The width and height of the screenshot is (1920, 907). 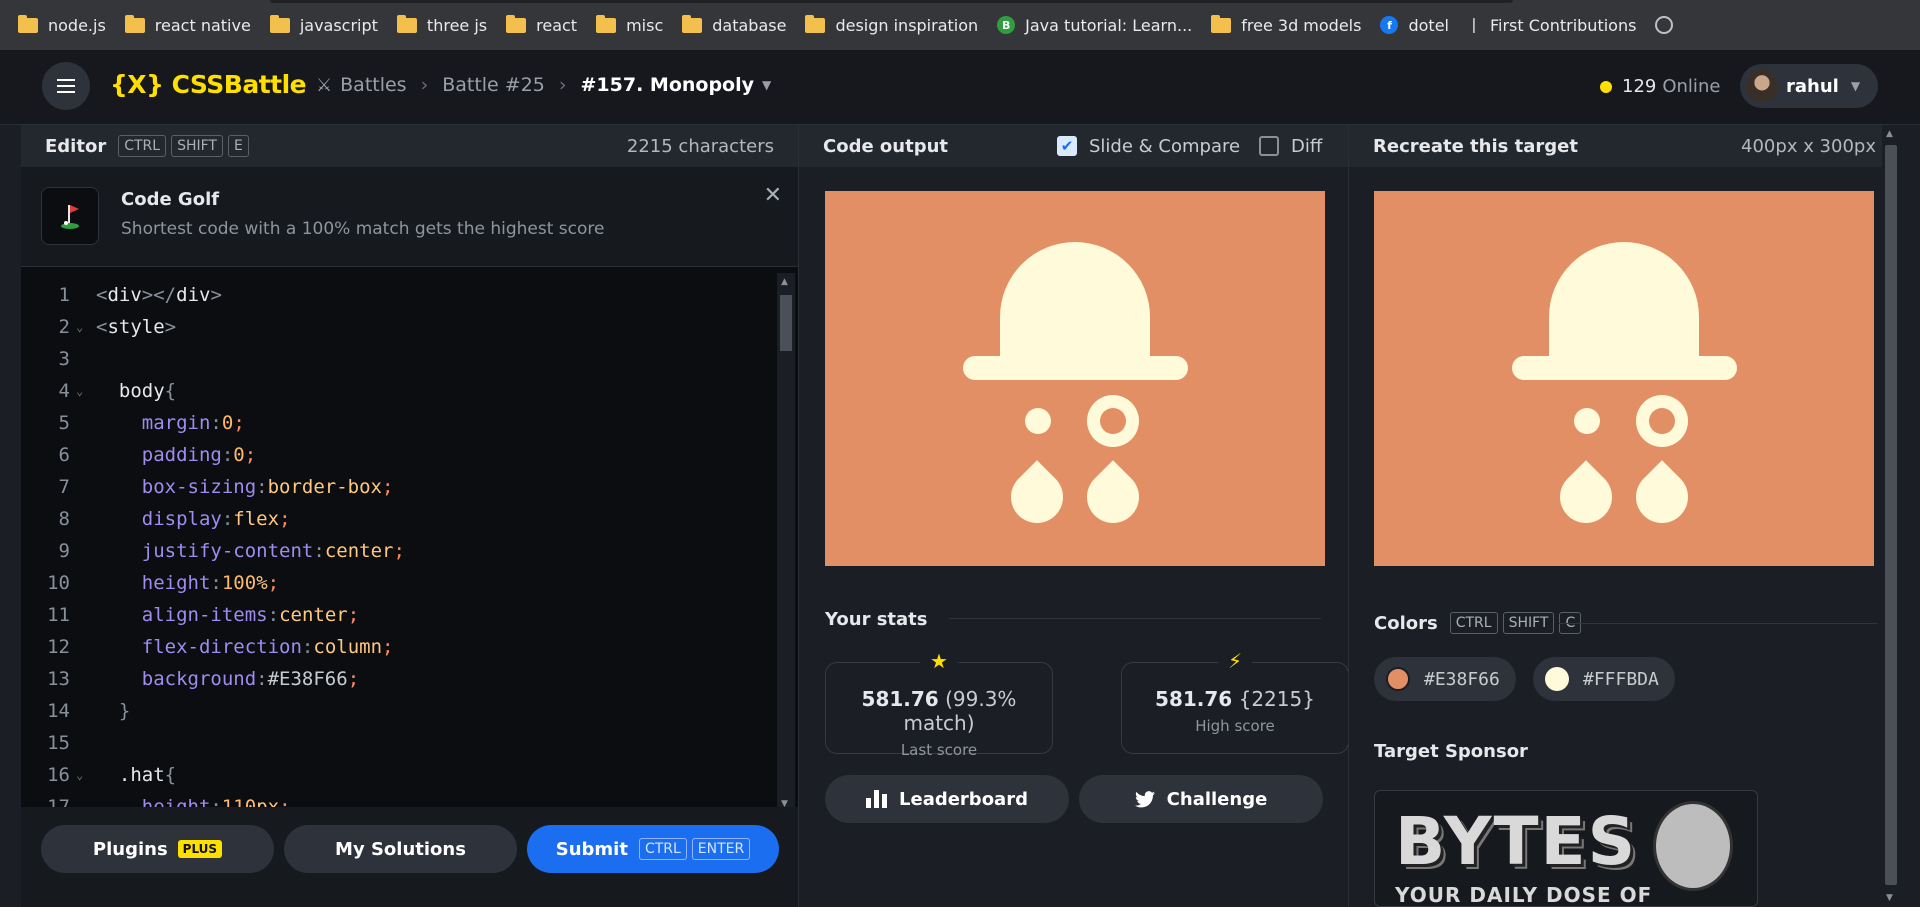 I want to click on sponsor-banner: BYTES YOUR DAILY DOSE OF, so click(x=1566, y=848).